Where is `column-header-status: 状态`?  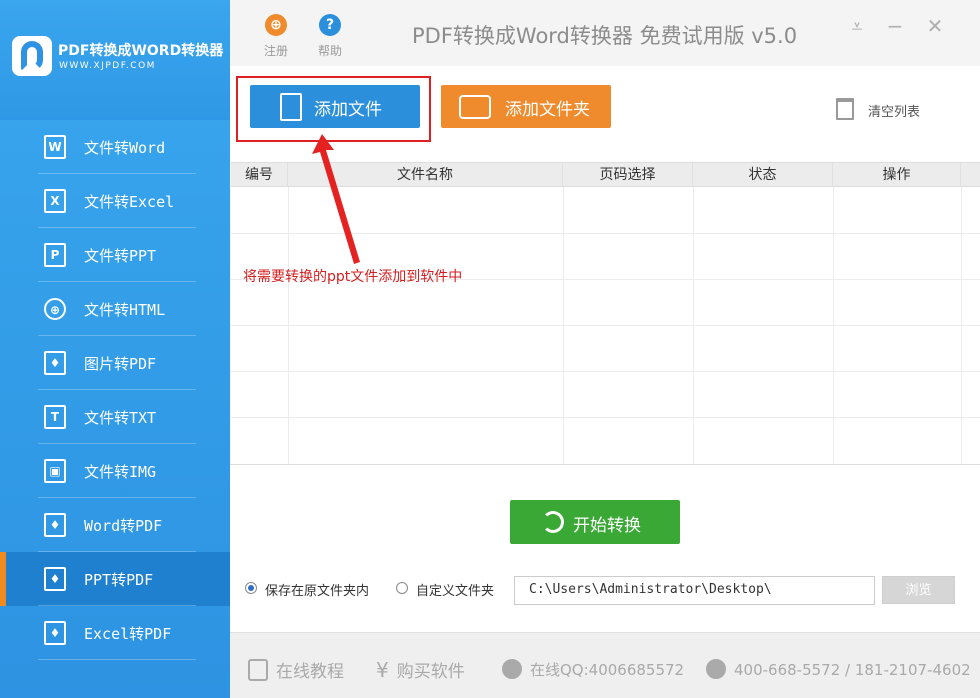 column-header-status: 状态 is located at coordinates (763, 175).